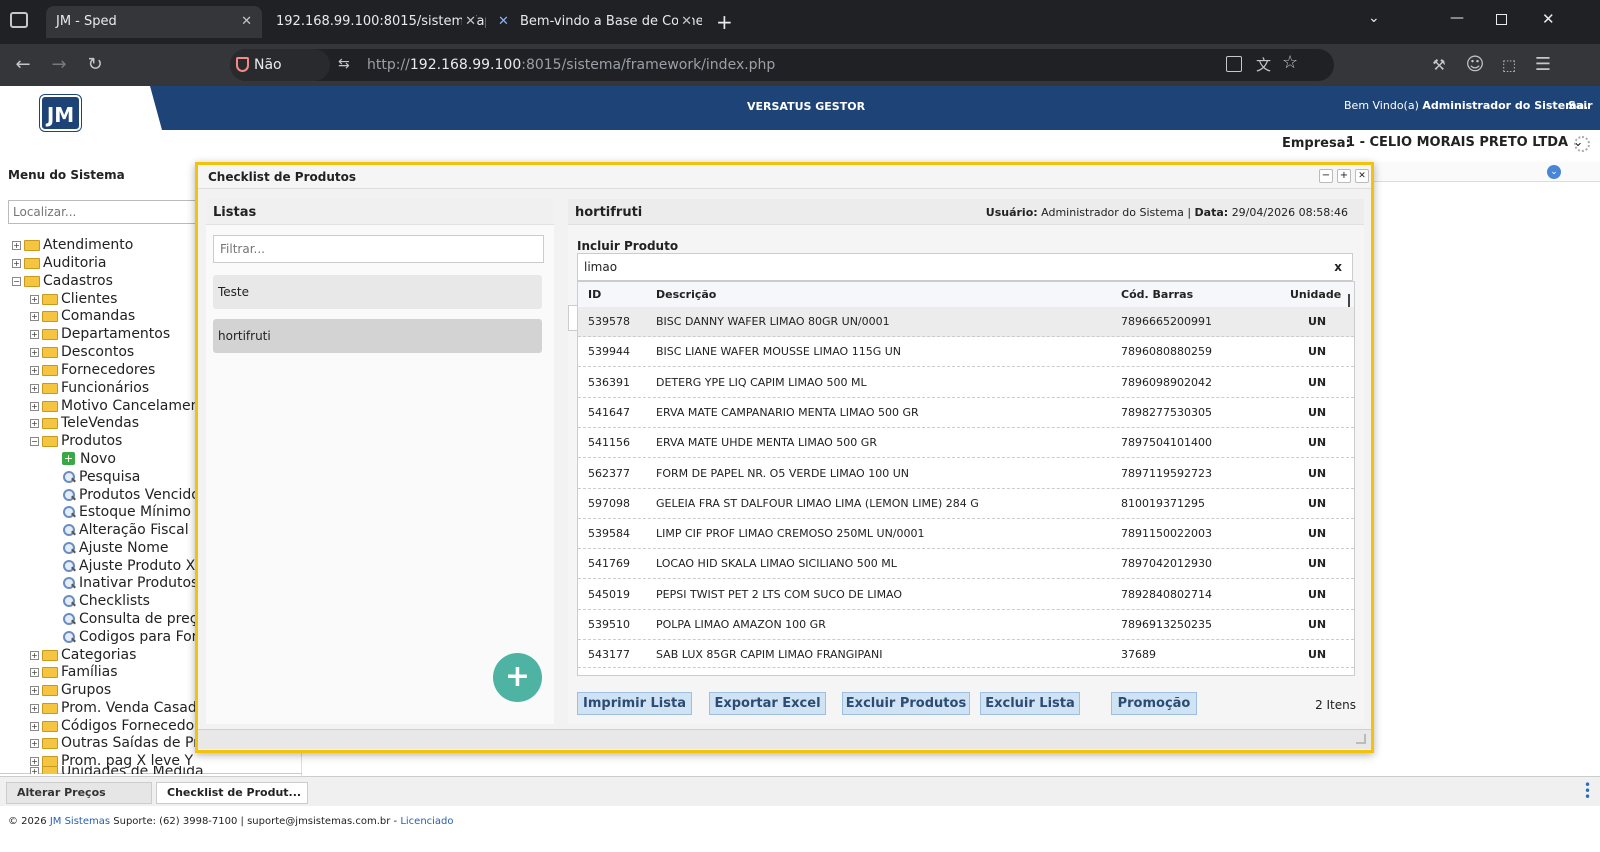 The width and height of the screenshot is (1600, 852). Describe the element at coordinates (1554, 172) in the screenshot. I see `collapse-circle-icon: ⌄` at that location.